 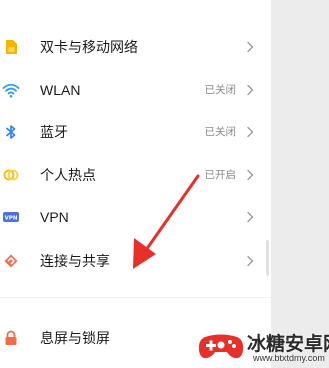 What do you see at coordinates (89, 47) in the screenshot?
I see `settings-item-label: 双卡与移动网络` at bounding box center [89, 47].